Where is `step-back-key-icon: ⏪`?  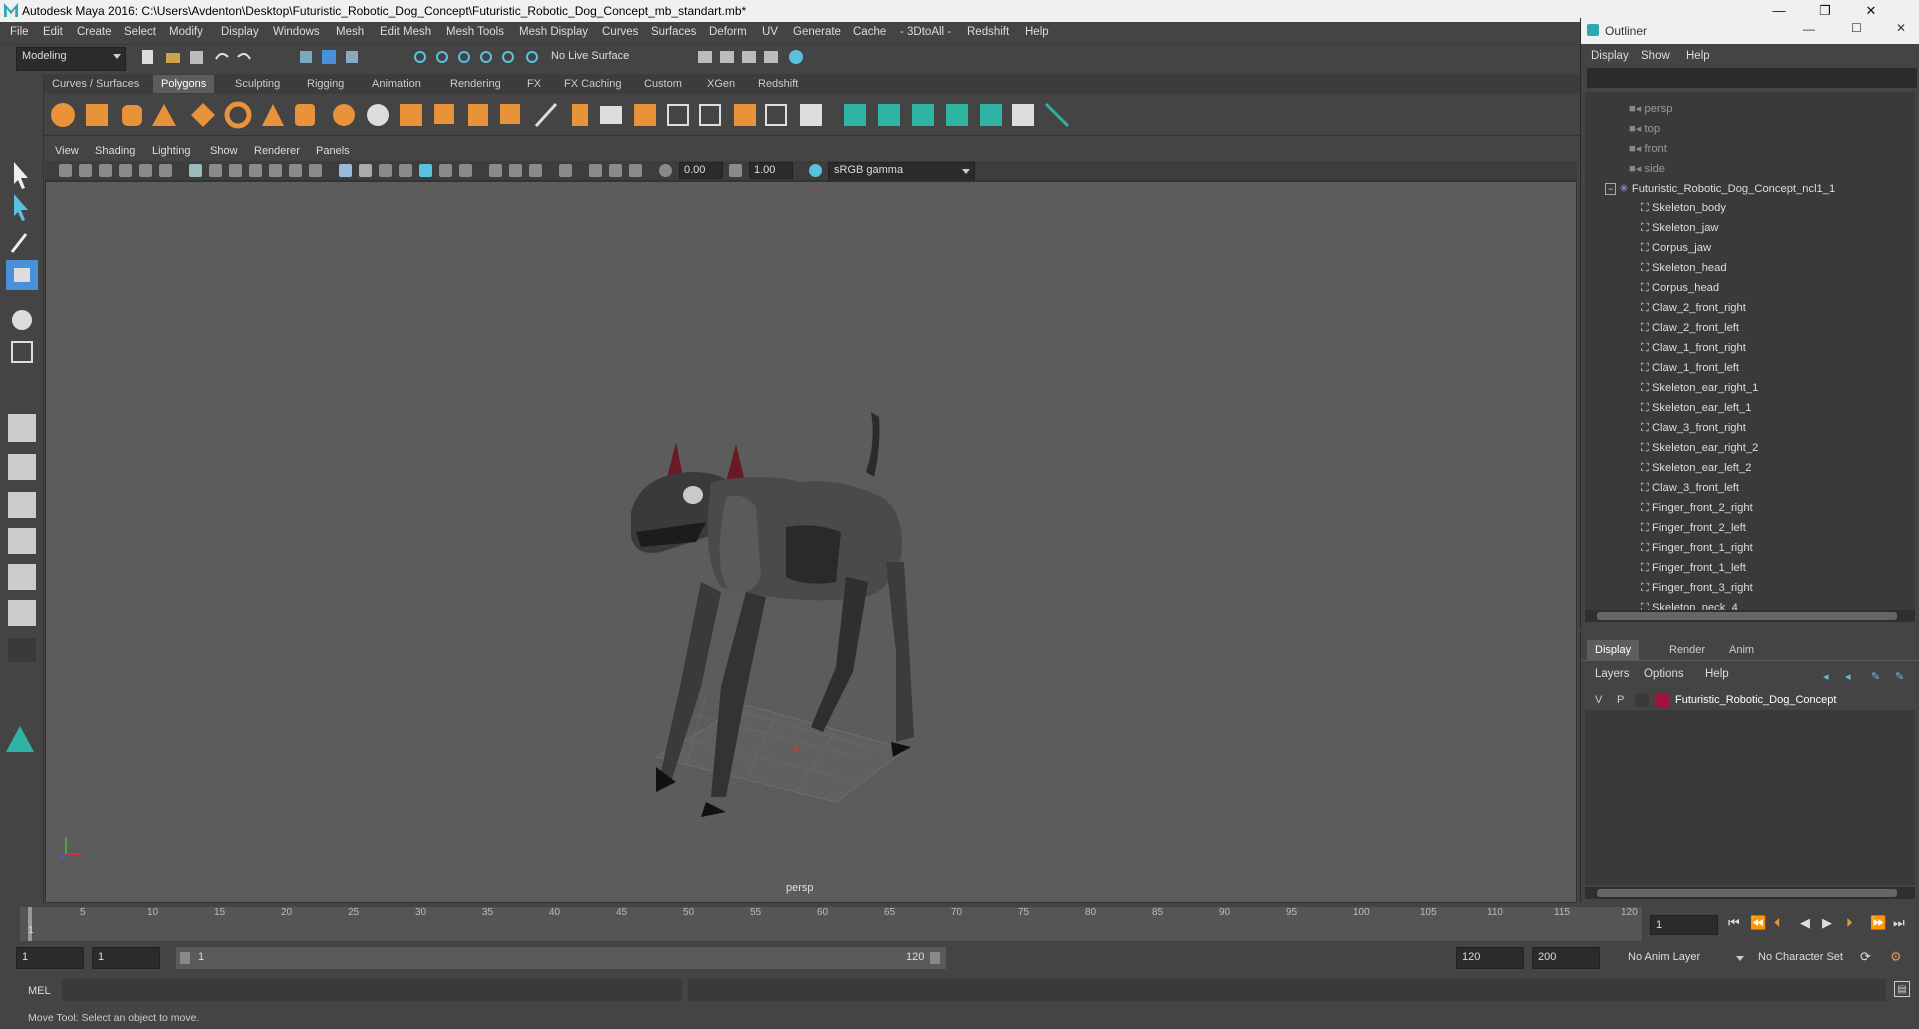
step-back-key-icon: ⏪ is located at coordinates (1758, 923).